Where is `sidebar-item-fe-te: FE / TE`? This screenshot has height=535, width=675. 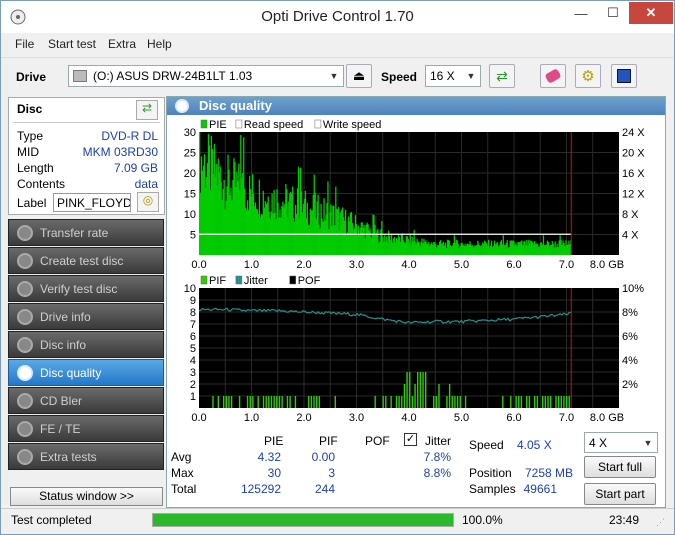 sidebar-item-fe-te: FE / TE is located at coordinates (86, 428).